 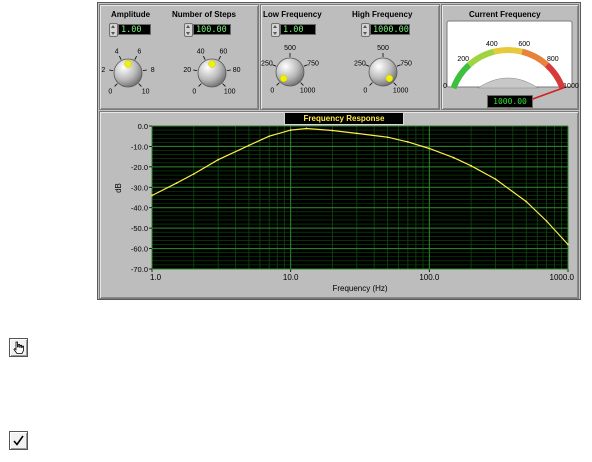 I want to click on x-tick-label: 1.0, so click(x=156, y=277).